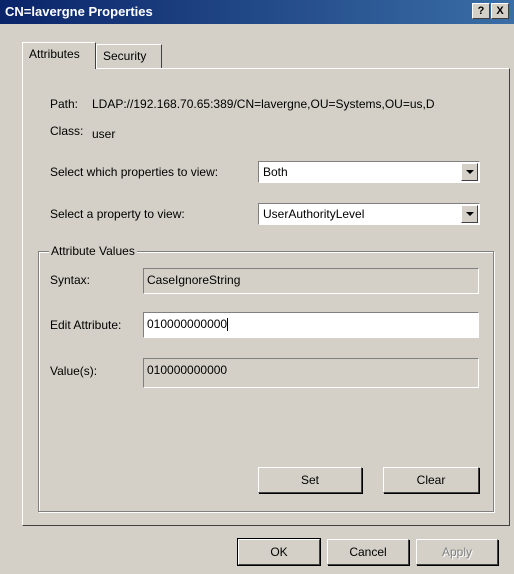 The image size is (514, 574). I want to click on class-value: user, so click(104, 134).